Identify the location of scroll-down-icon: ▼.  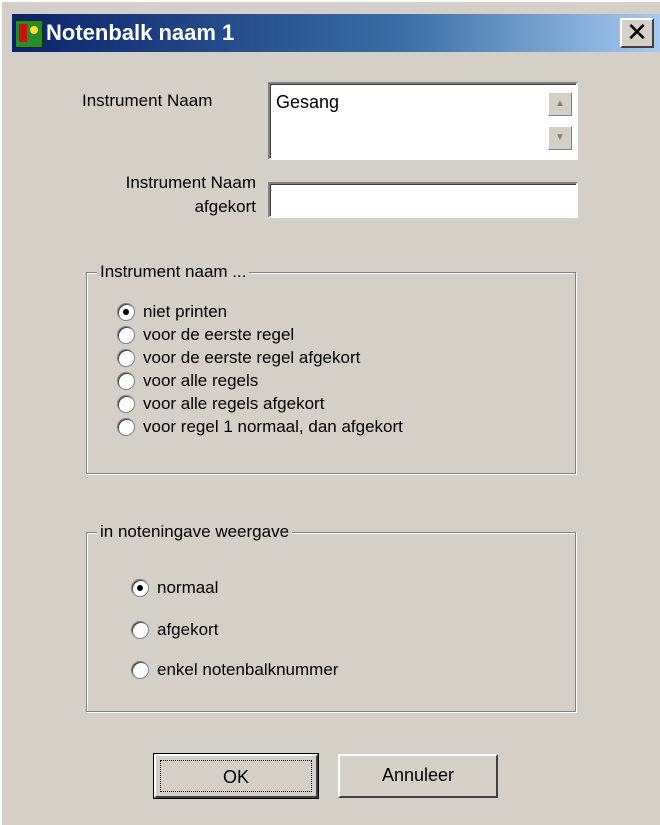
(560, 137).